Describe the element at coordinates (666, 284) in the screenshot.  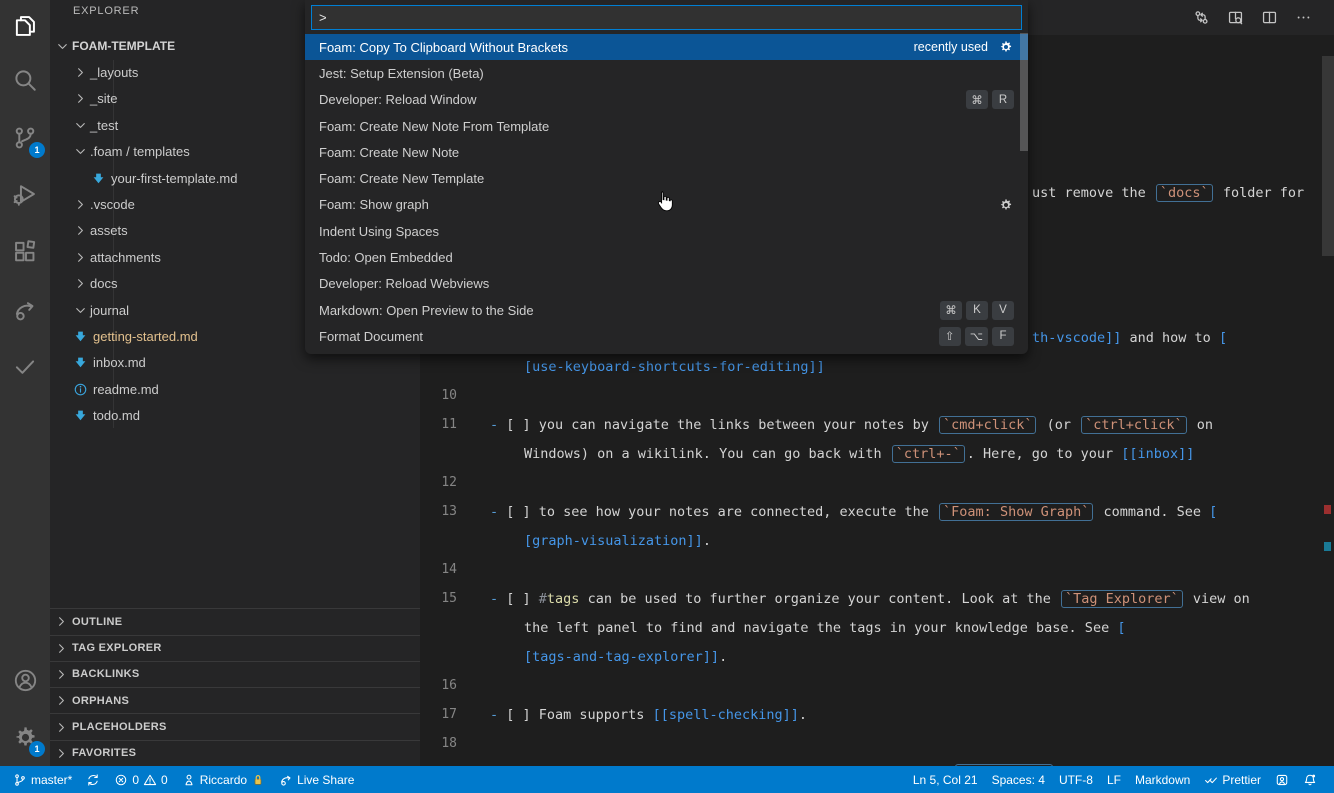
I see `command-item: Developer: Reload Webviews` at that location.